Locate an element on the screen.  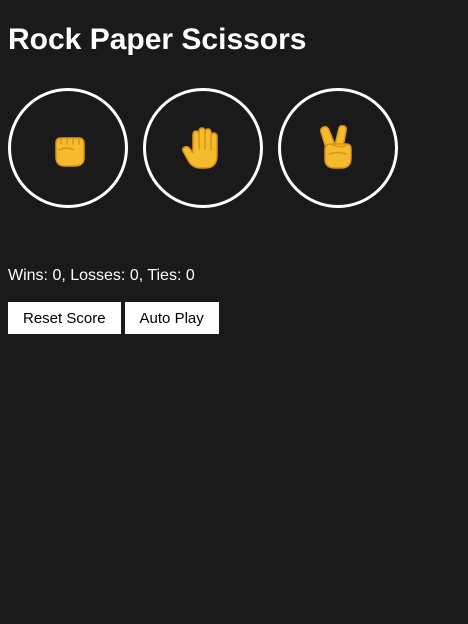
reset-score-button: Reset Score is located at coordinates (64, 318).